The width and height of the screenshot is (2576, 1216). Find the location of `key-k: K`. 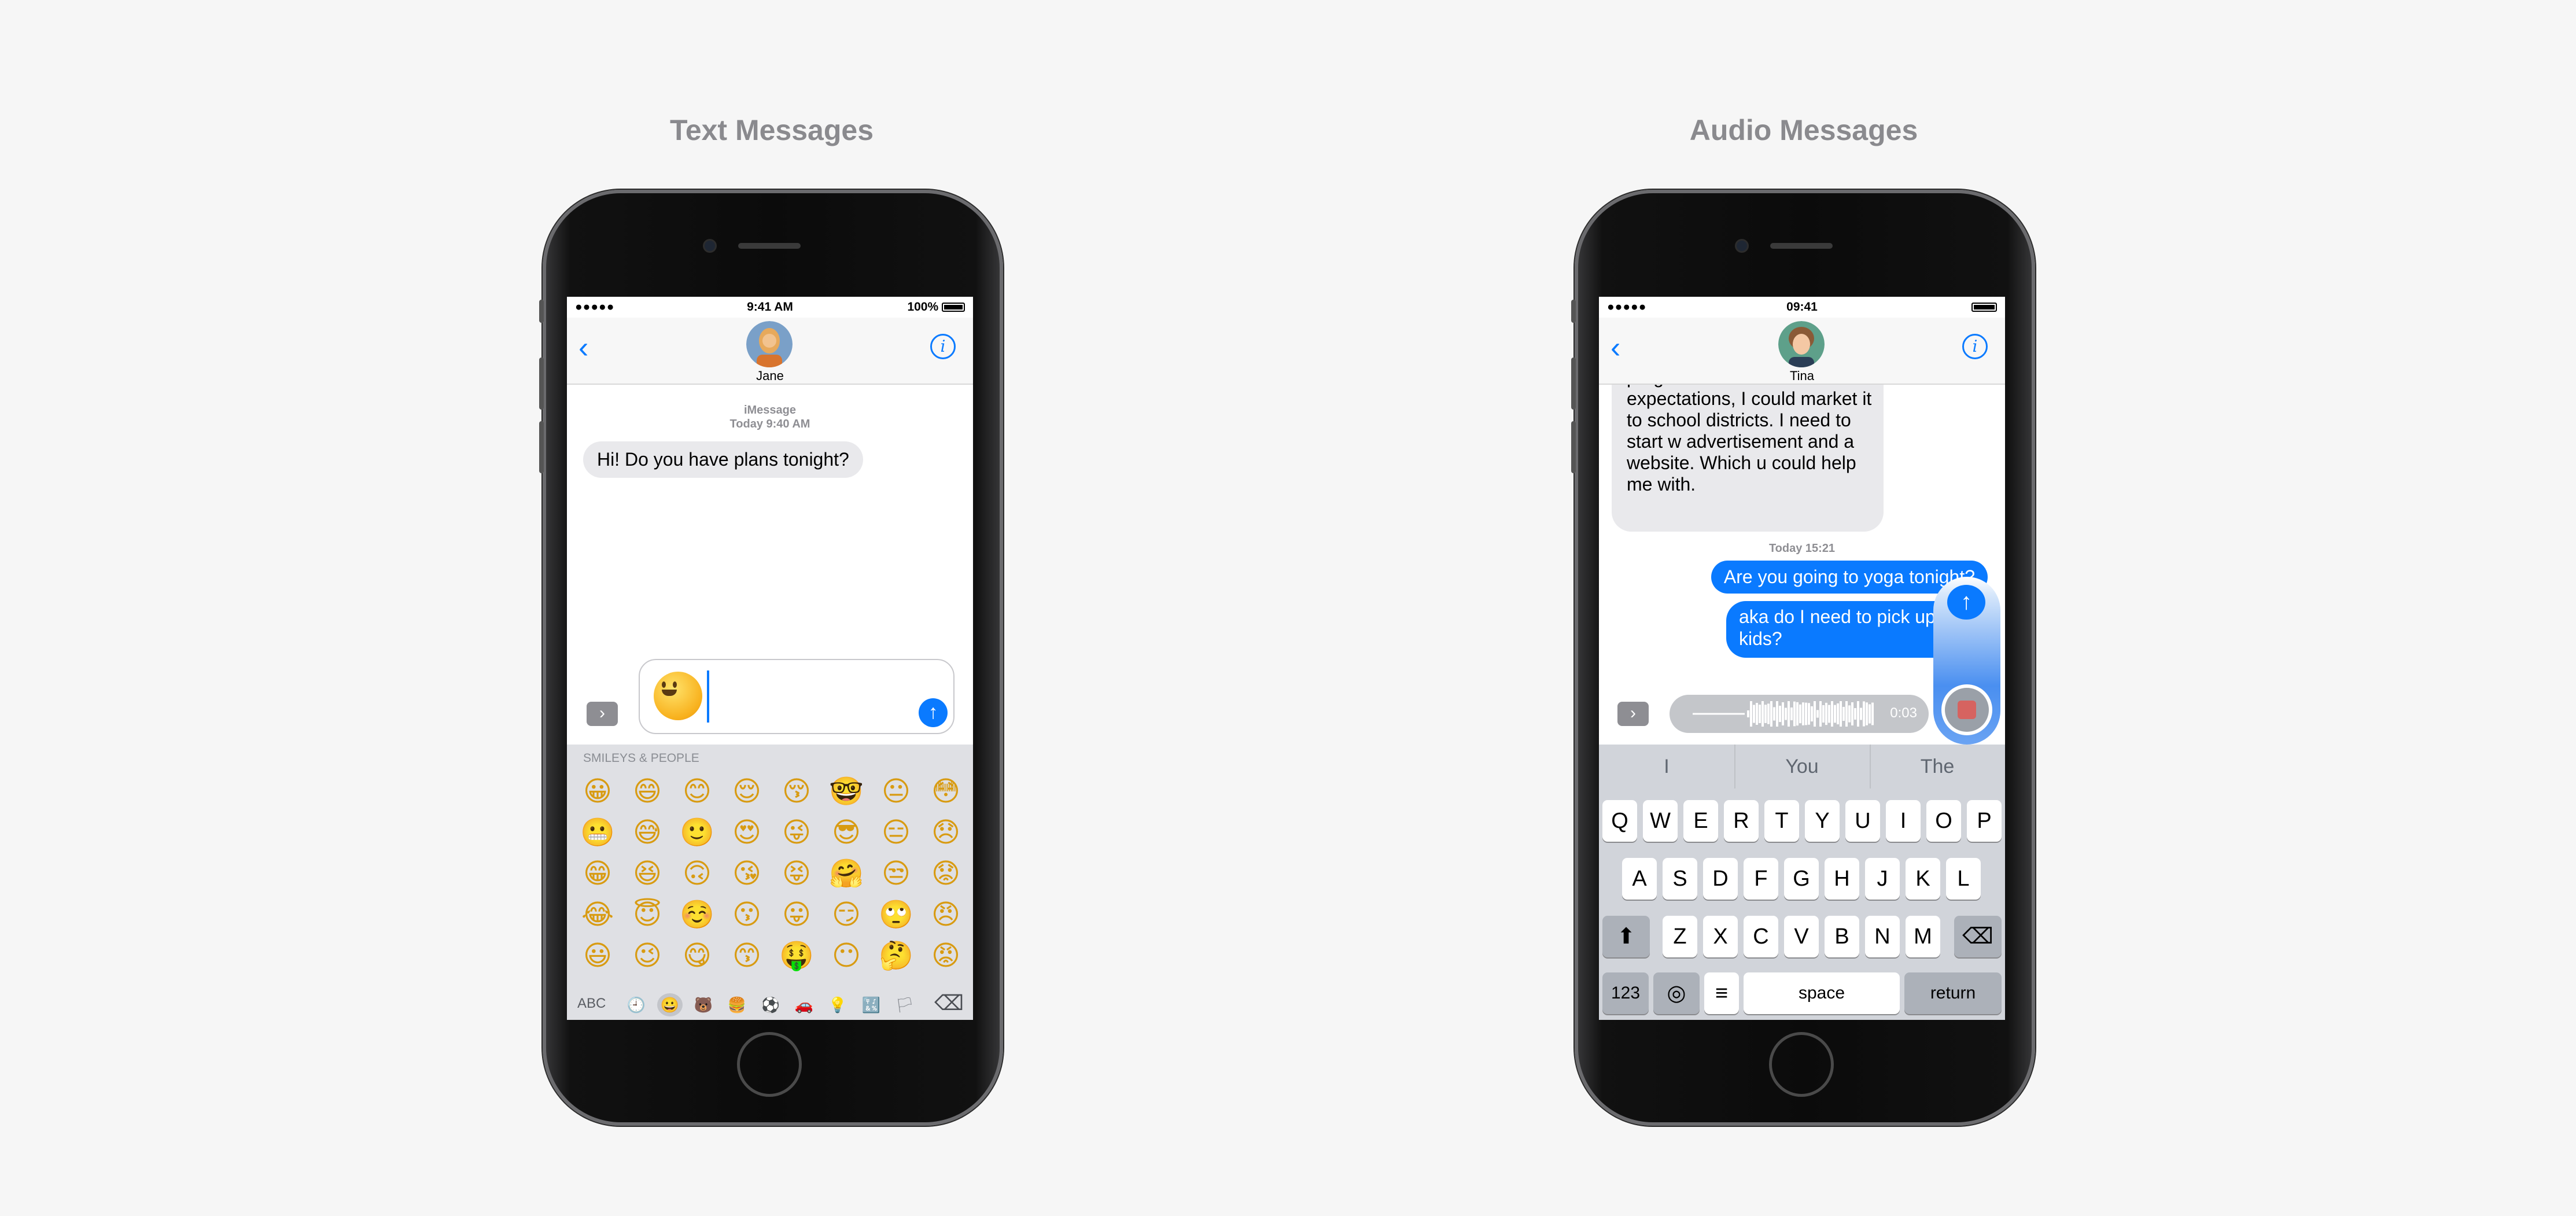

key-k: K is located at coordinates (1923, 879).